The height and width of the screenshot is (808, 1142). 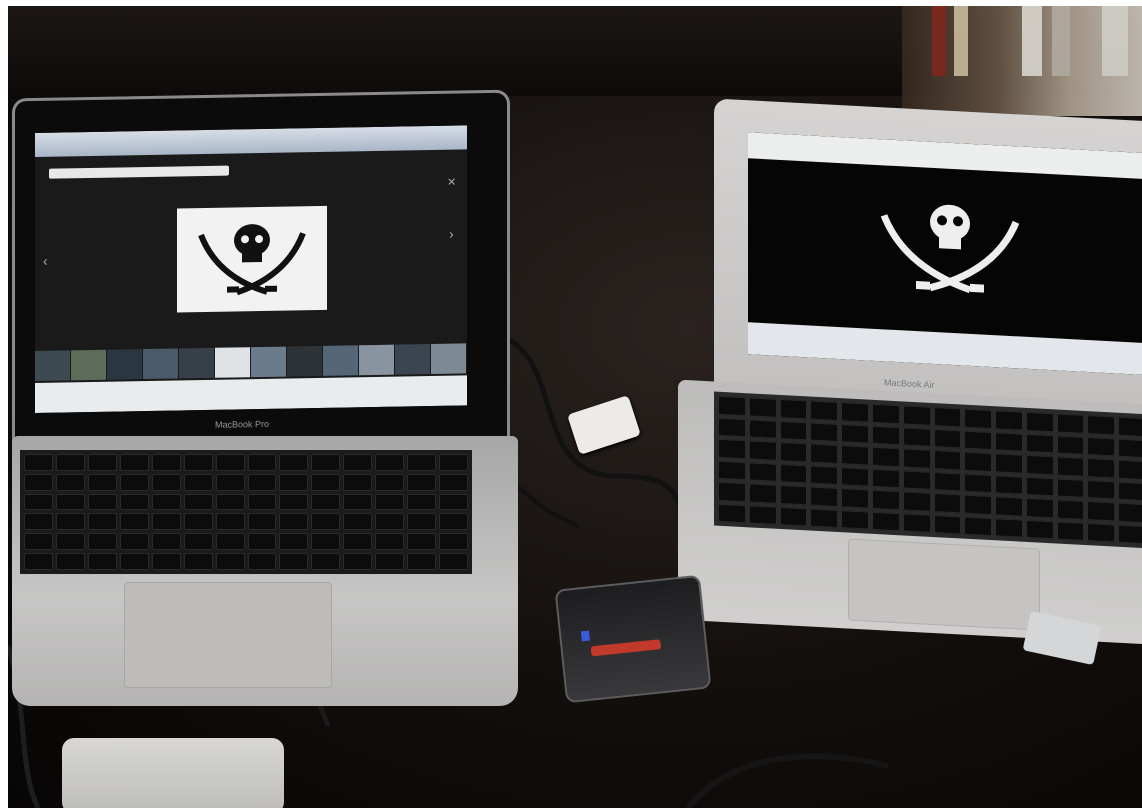 I want to click on chevron-left-icon: ‹, so click(x=45, y=261).